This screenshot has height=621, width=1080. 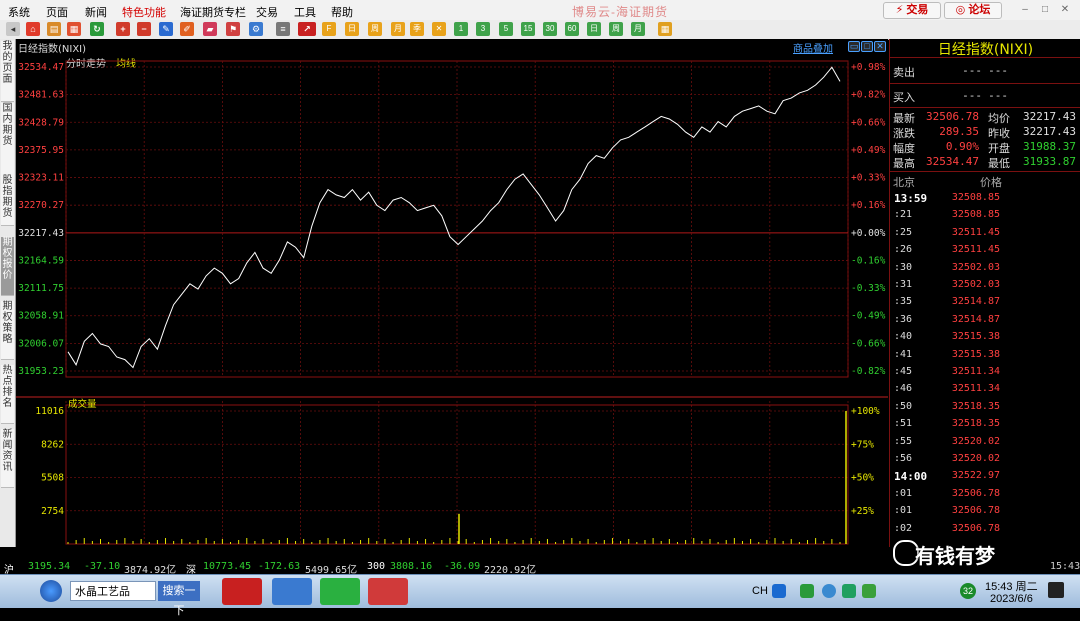 I want to click on time-tick-label: 08:00, so click(x=66, y=546).